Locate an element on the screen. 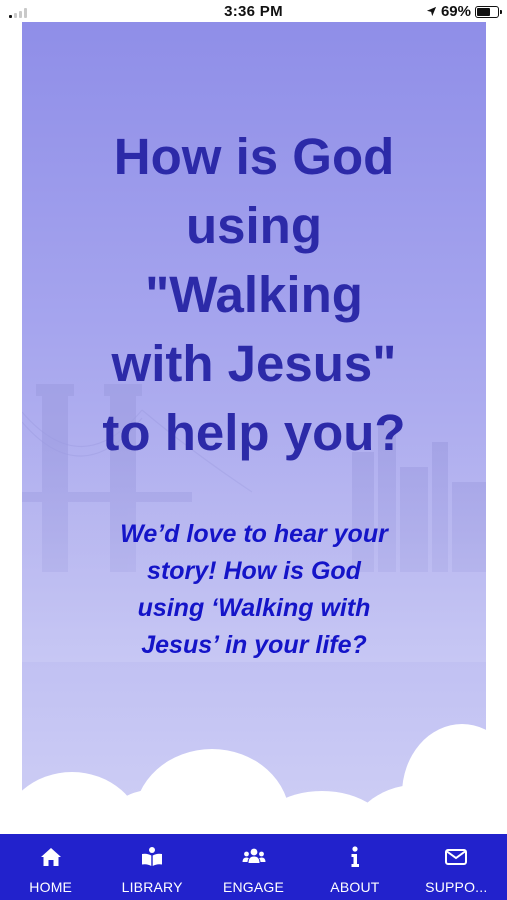 This screenshot has height=900, width=507. battery-fill is located at coordinates (484, 11).